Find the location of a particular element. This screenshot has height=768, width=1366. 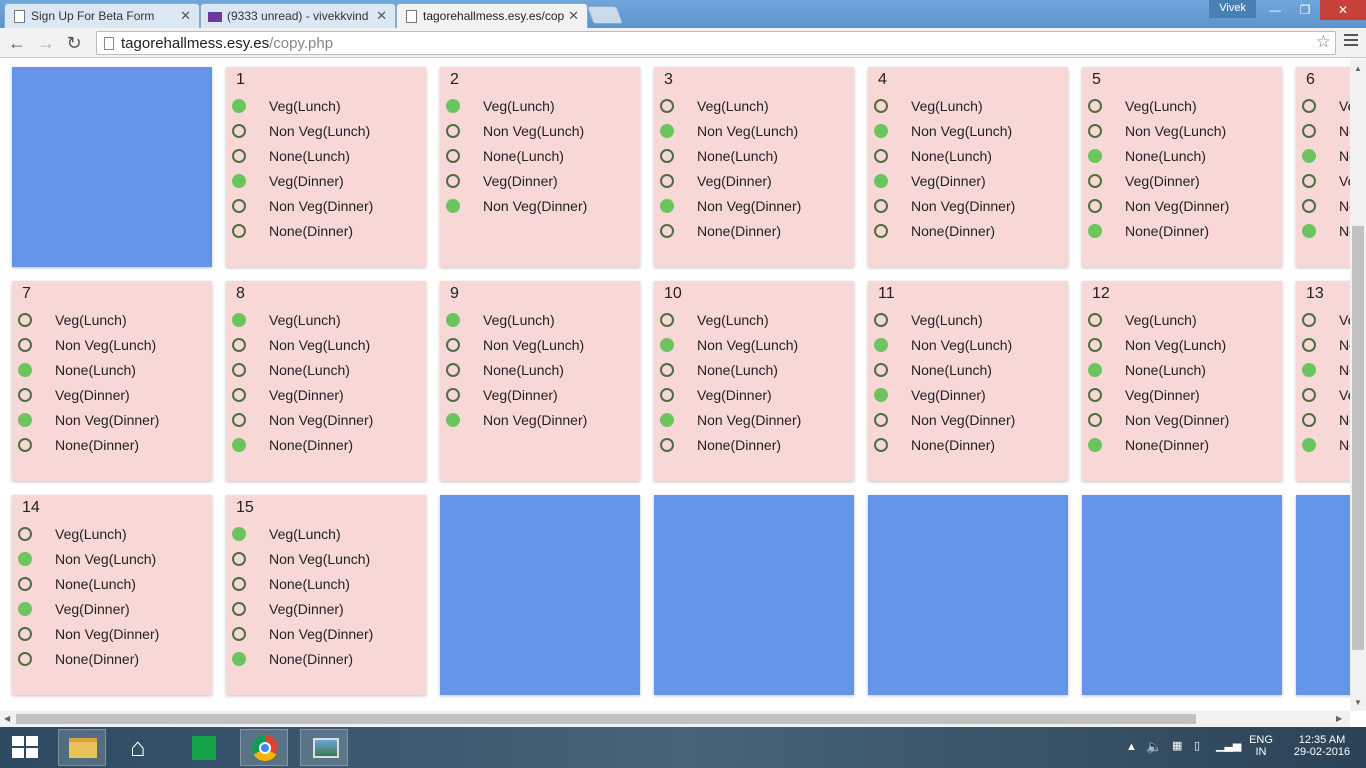

reload-icon: ↻ is located at coordinates (74, 43).